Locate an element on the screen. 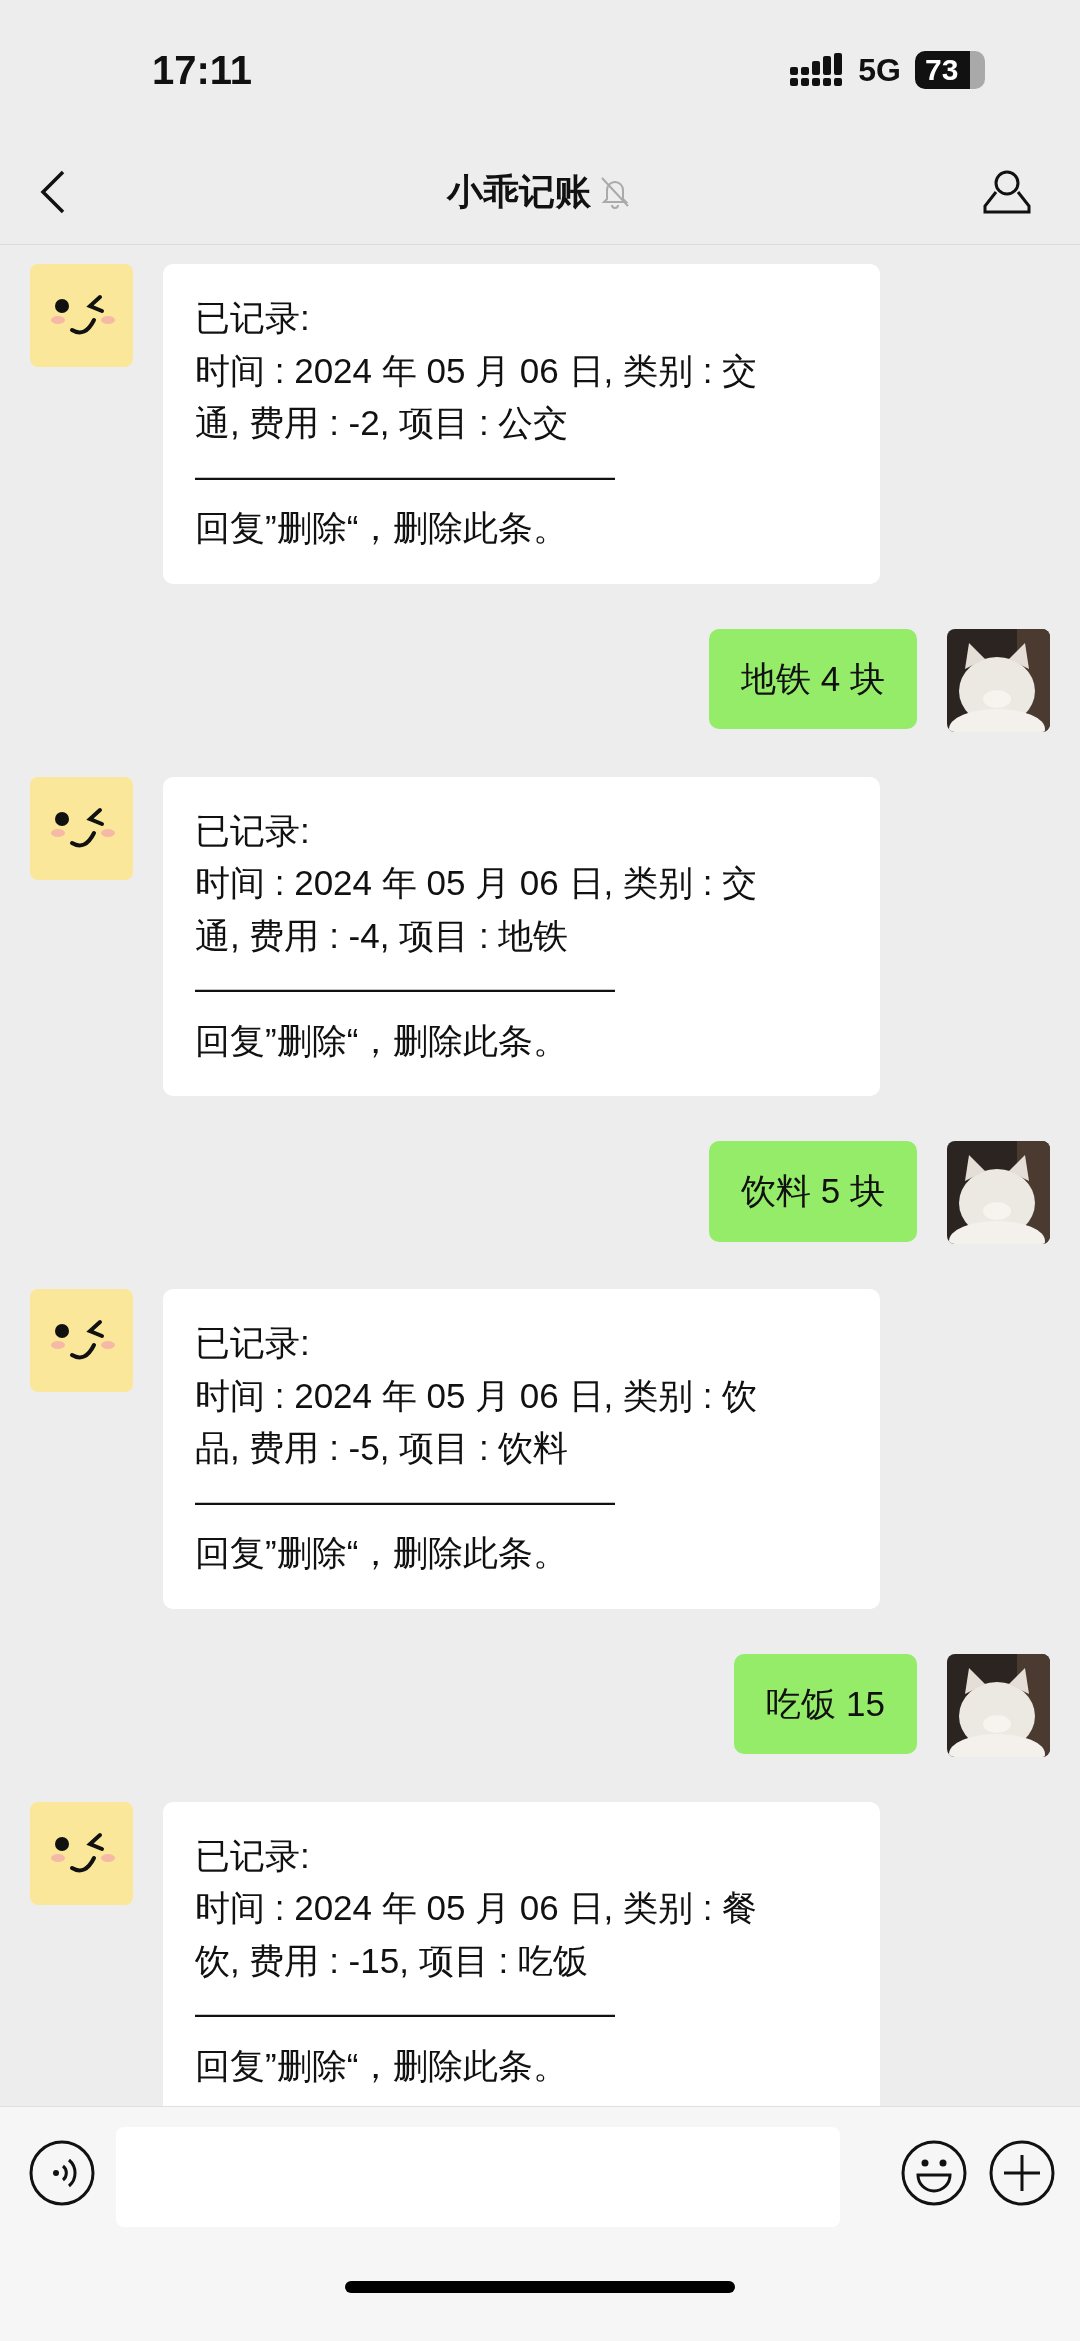 This screenshot has width=1080, height=2341. message-line: 时间 : 2024 年 05 月 06 日, 类别 : 餐 is located at coordinates (477, 1908).